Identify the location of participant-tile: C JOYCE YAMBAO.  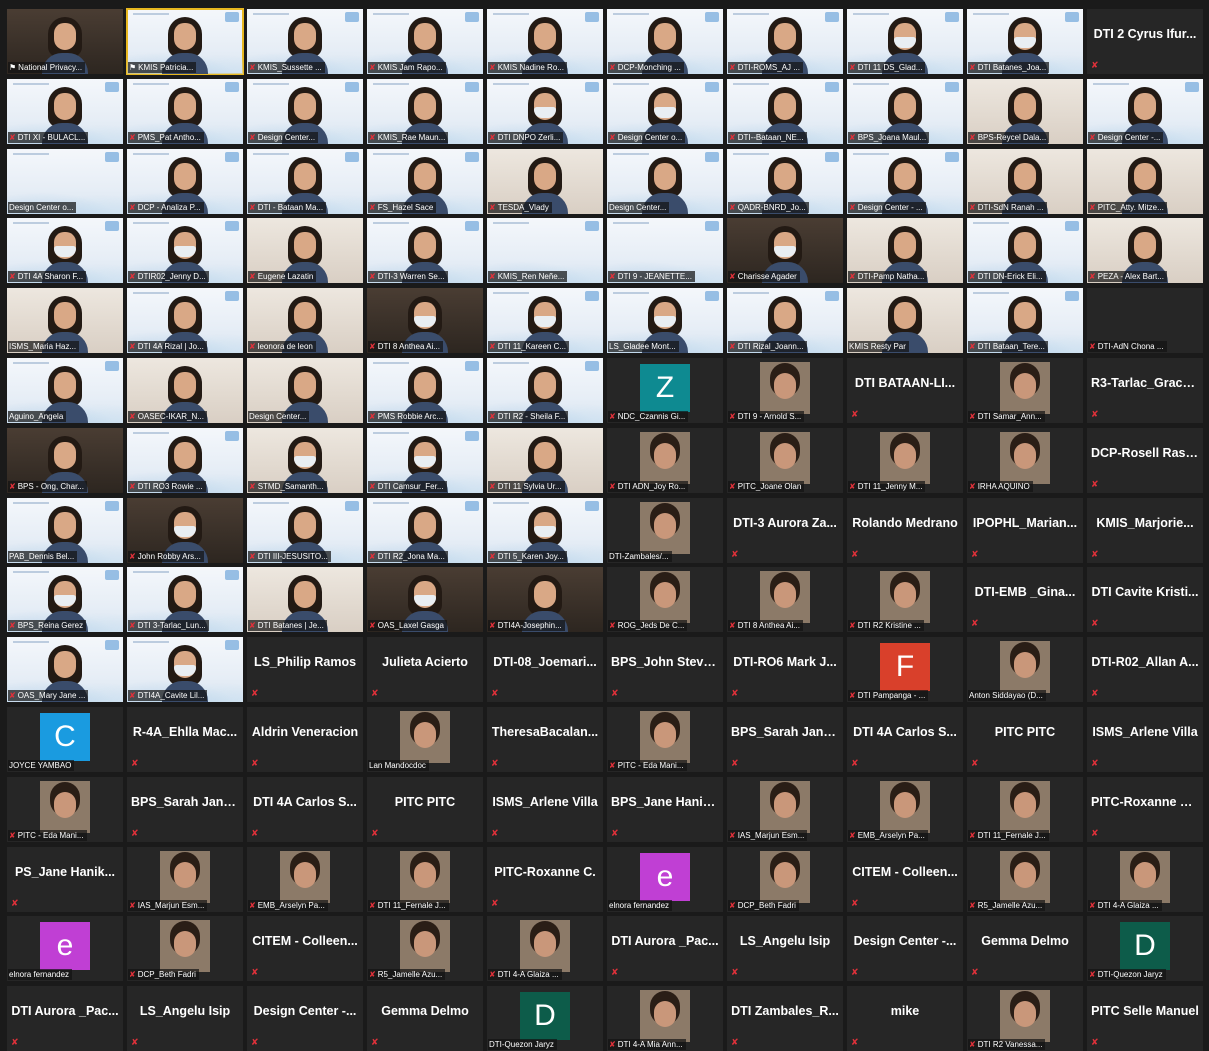
(65, 739).